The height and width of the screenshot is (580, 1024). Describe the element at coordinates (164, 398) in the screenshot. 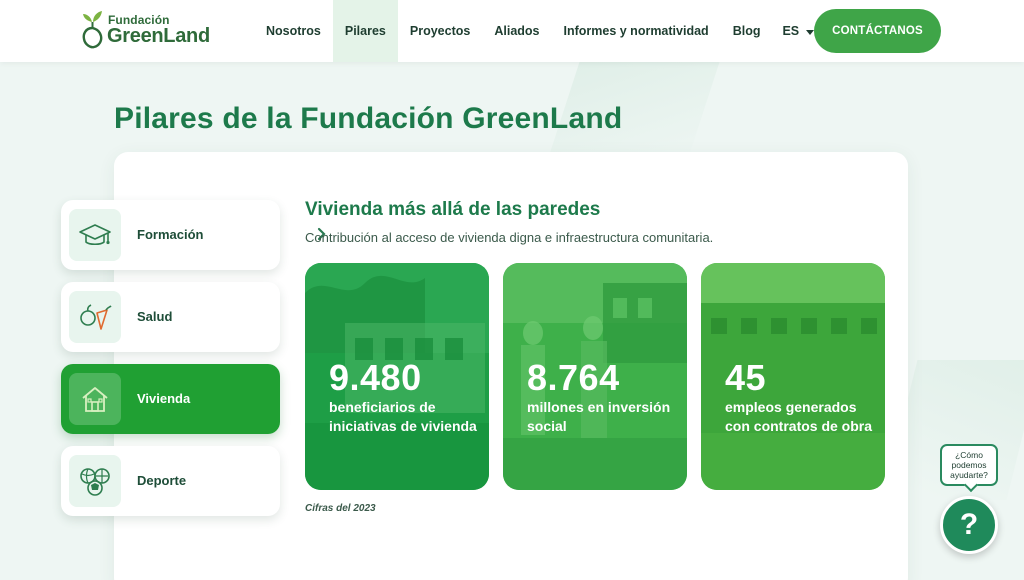

I see `pillar-label: Vivienda` at that location.